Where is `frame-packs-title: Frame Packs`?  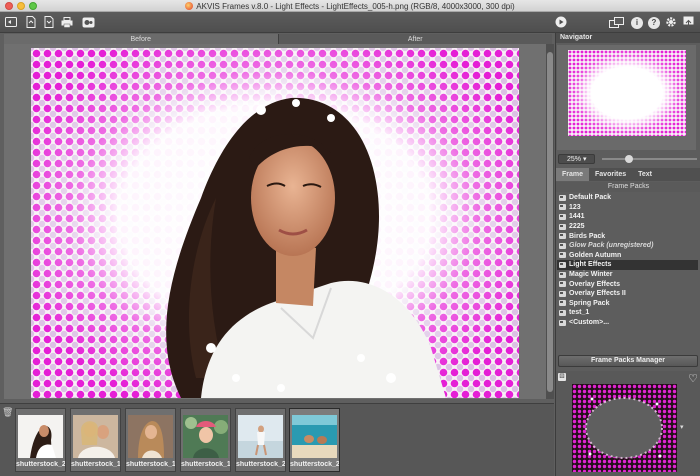 frame-packs-title: Frame Packs is located at coordinates (628, 187).